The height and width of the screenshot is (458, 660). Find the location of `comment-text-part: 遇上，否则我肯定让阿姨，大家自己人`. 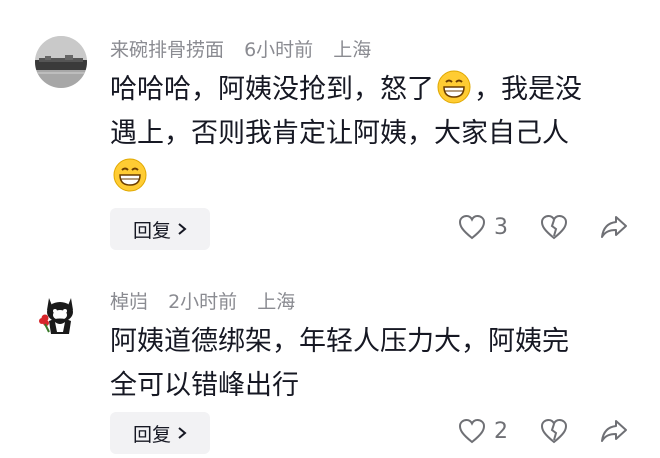

comment-text-part: 遇上，否则我肯定让阿姨，大家自己人 is located at coordinates (339, 133).